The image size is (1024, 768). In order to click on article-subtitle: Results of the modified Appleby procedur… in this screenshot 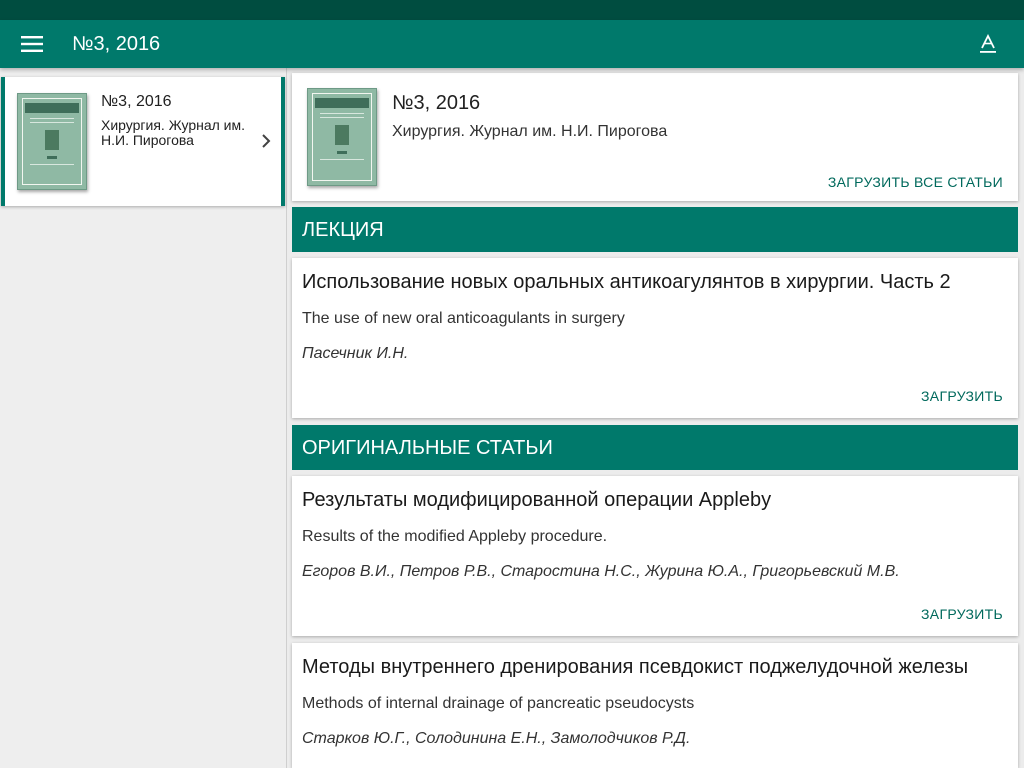, I will do `click(455, 536)`.